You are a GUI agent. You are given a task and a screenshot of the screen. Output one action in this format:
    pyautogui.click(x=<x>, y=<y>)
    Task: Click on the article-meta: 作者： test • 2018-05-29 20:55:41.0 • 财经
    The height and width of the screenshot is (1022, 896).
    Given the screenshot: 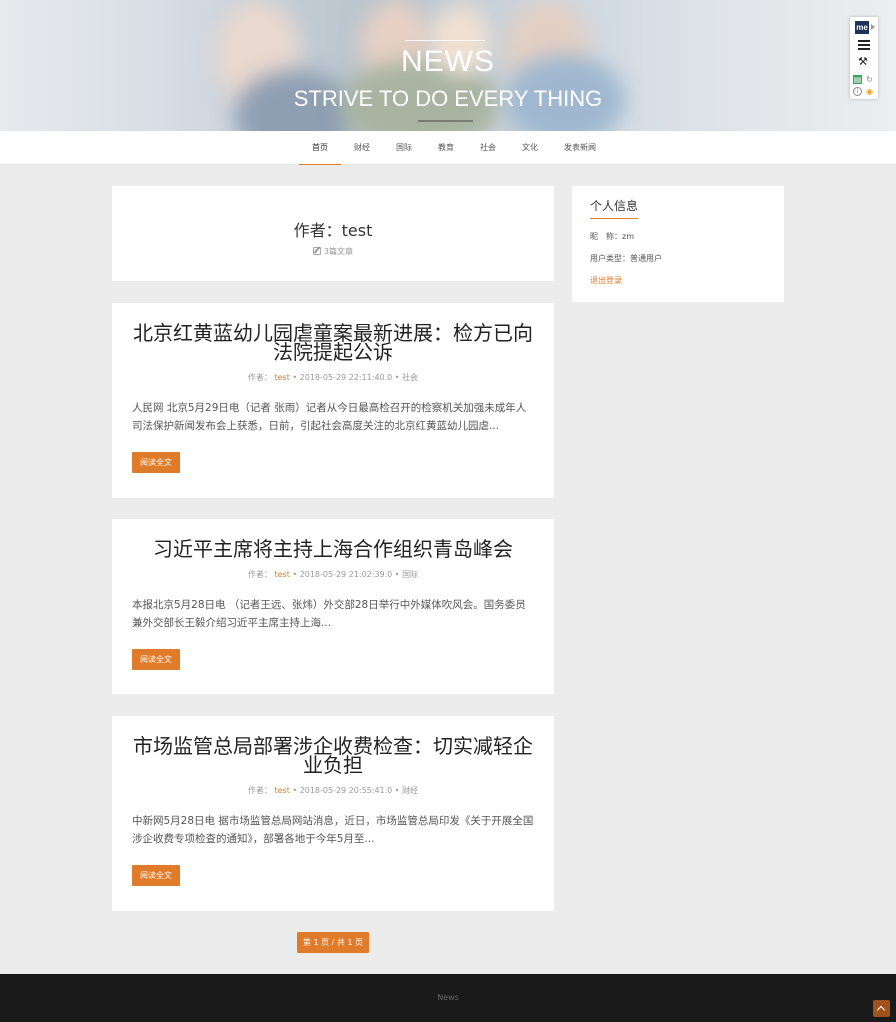 What is the action you would take?
    pyautogui.click(x=333, y=790)
    